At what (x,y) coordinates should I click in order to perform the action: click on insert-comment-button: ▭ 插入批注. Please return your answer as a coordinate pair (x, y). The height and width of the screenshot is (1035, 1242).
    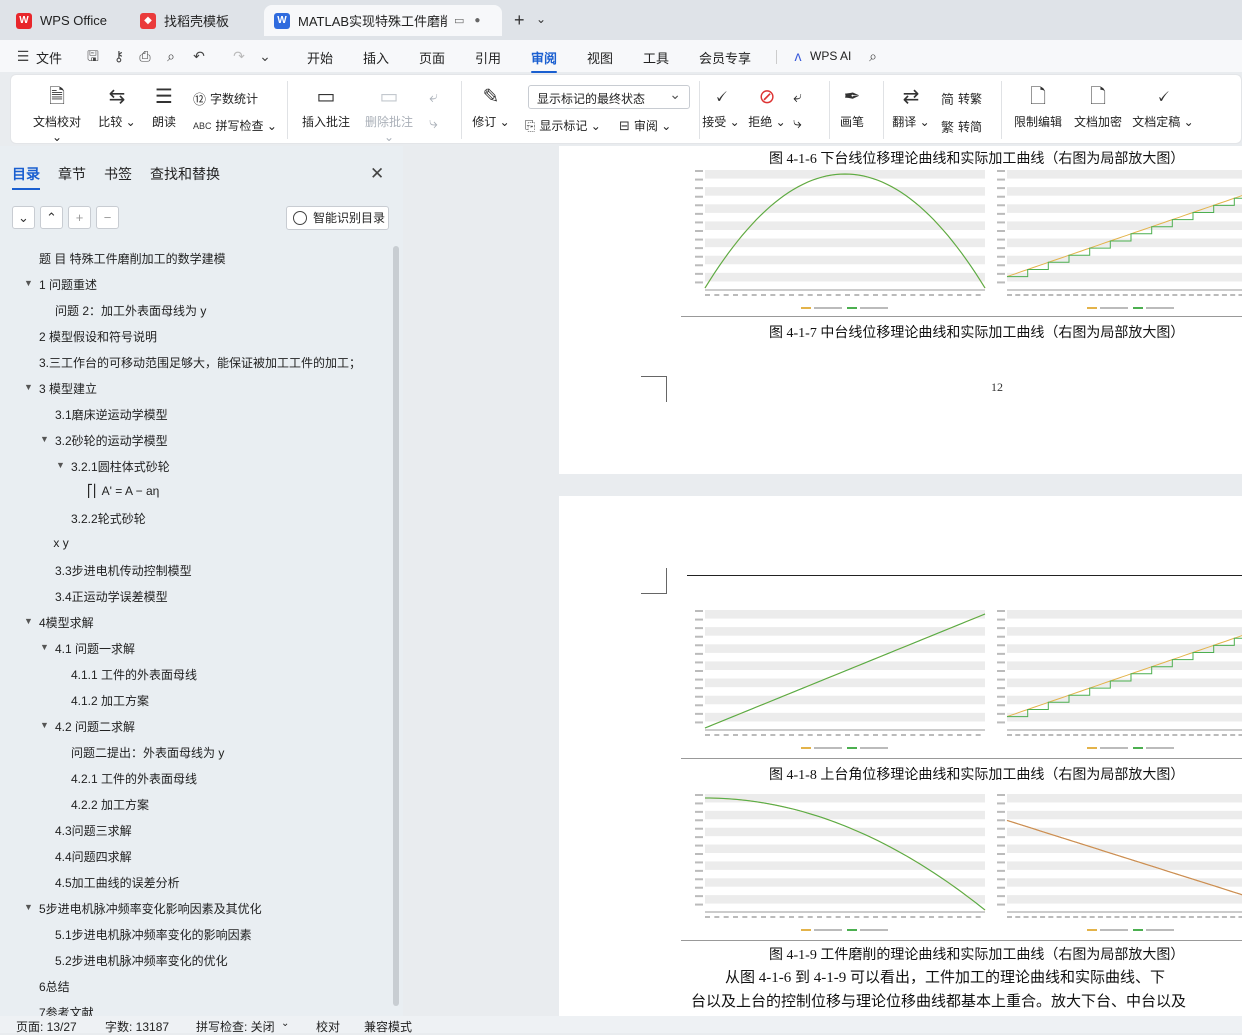
    Looking at the image, I should click on (326, 107).